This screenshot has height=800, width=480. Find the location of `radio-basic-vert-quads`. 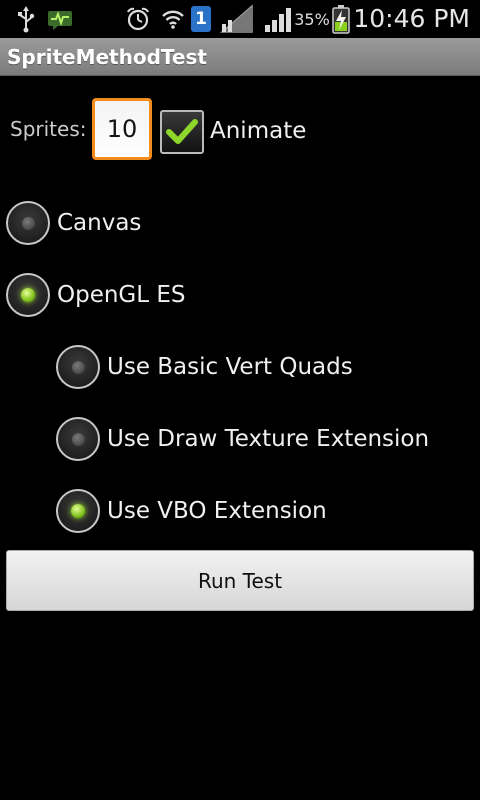

radio-basic-vert-quads is located at coordinates (78, 367).